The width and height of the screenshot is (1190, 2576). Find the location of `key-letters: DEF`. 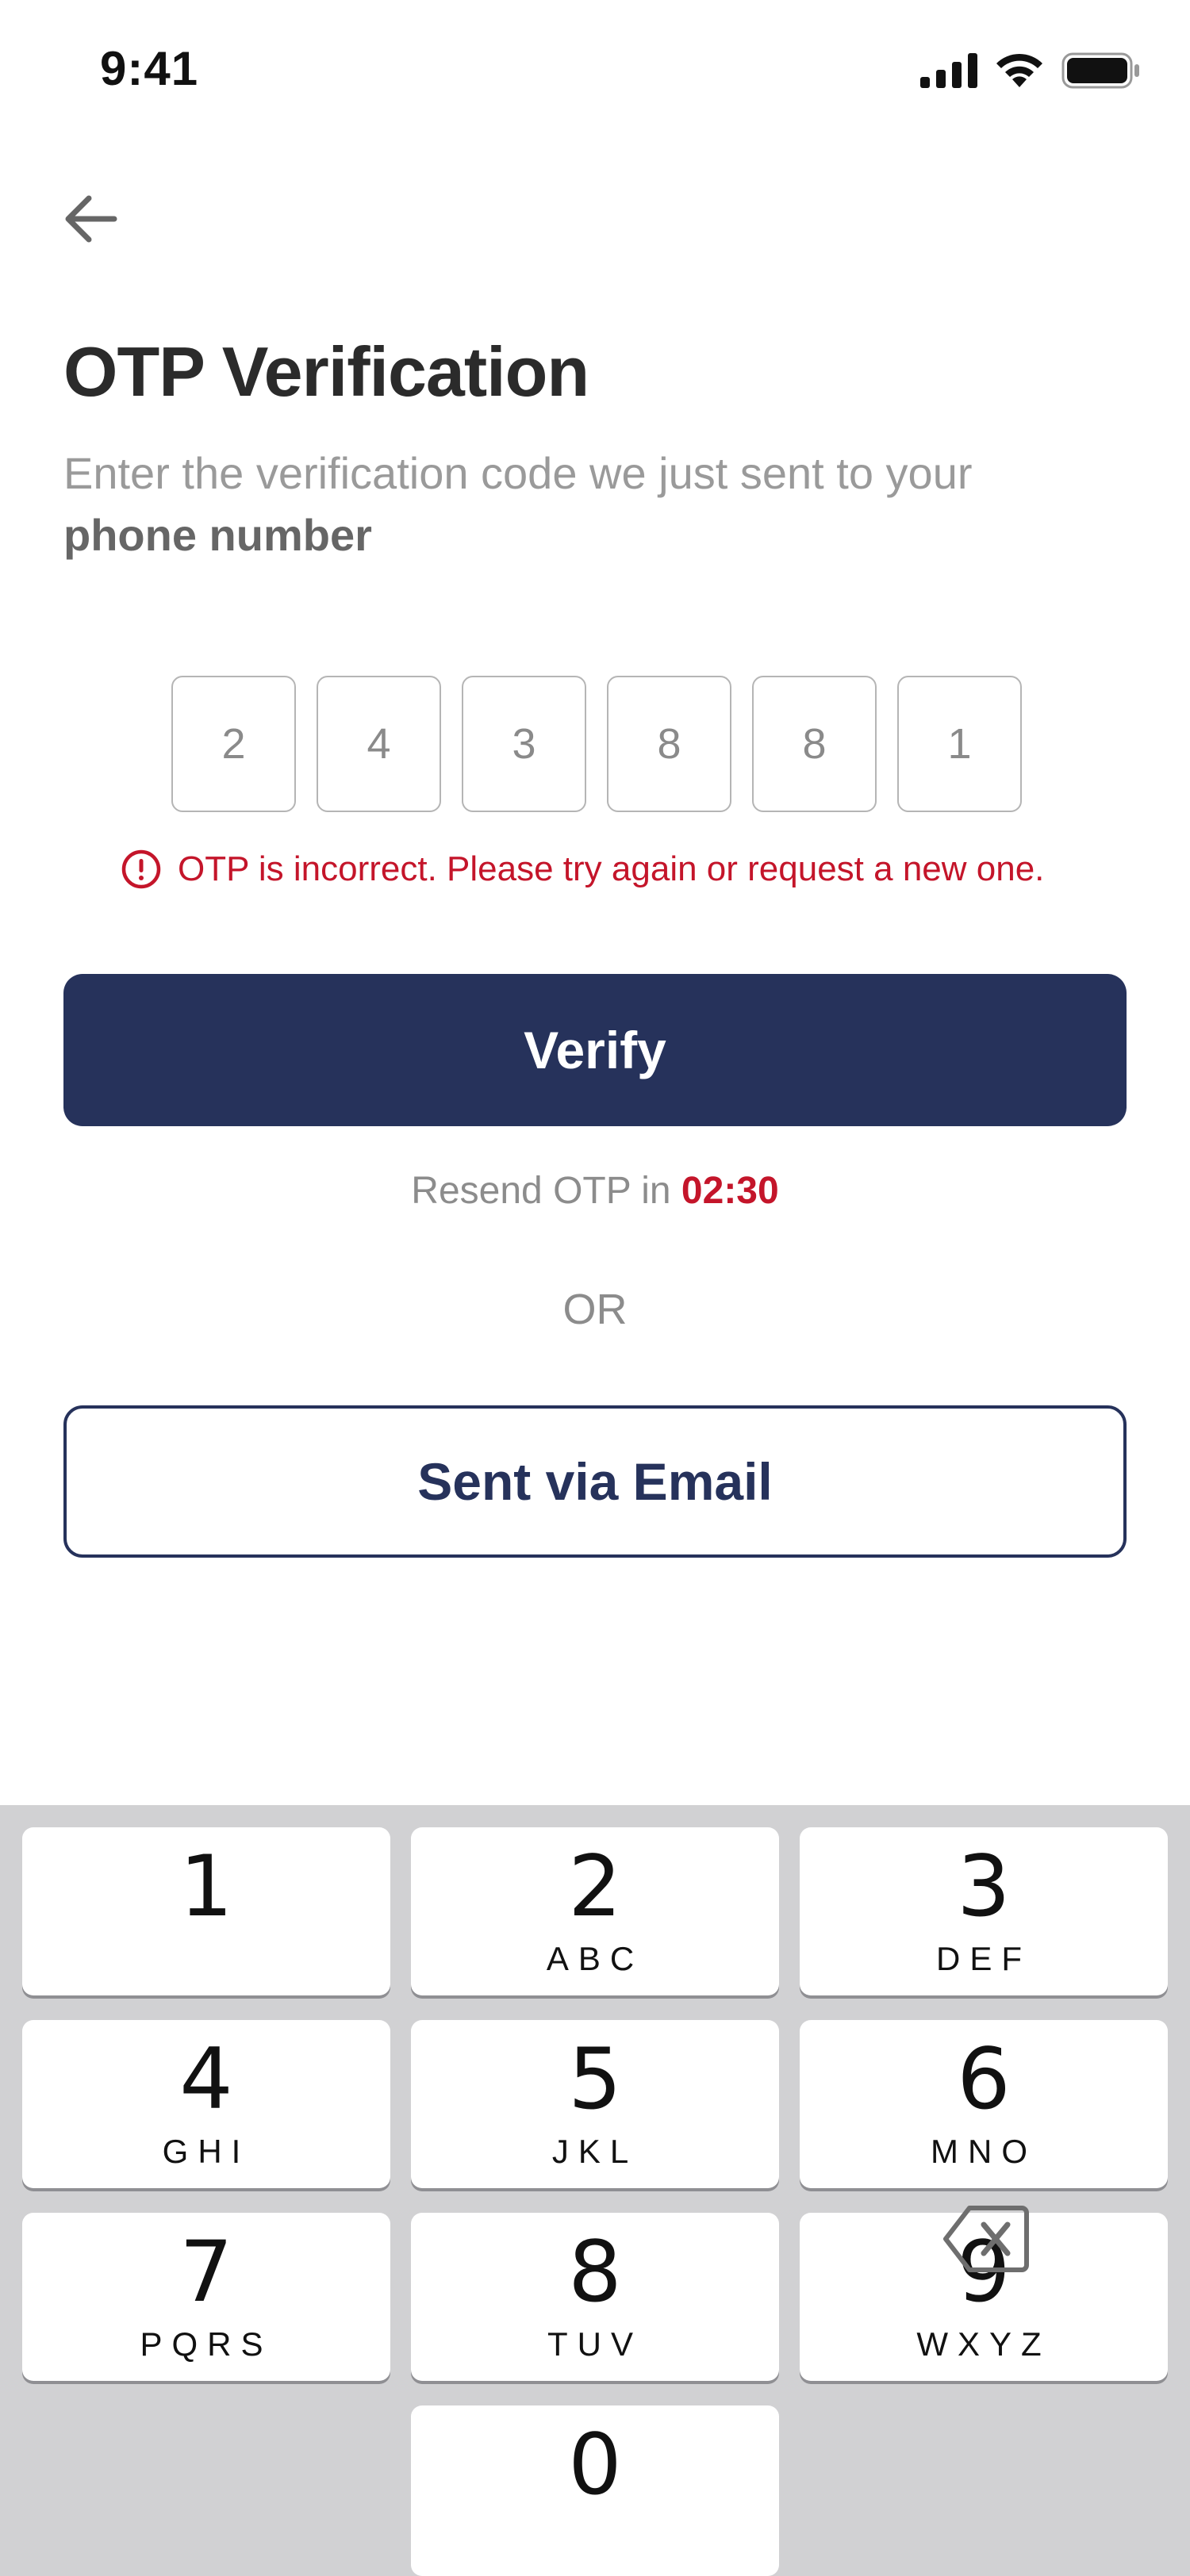

key-letters: DEF is located at coordinates (983, 1959).